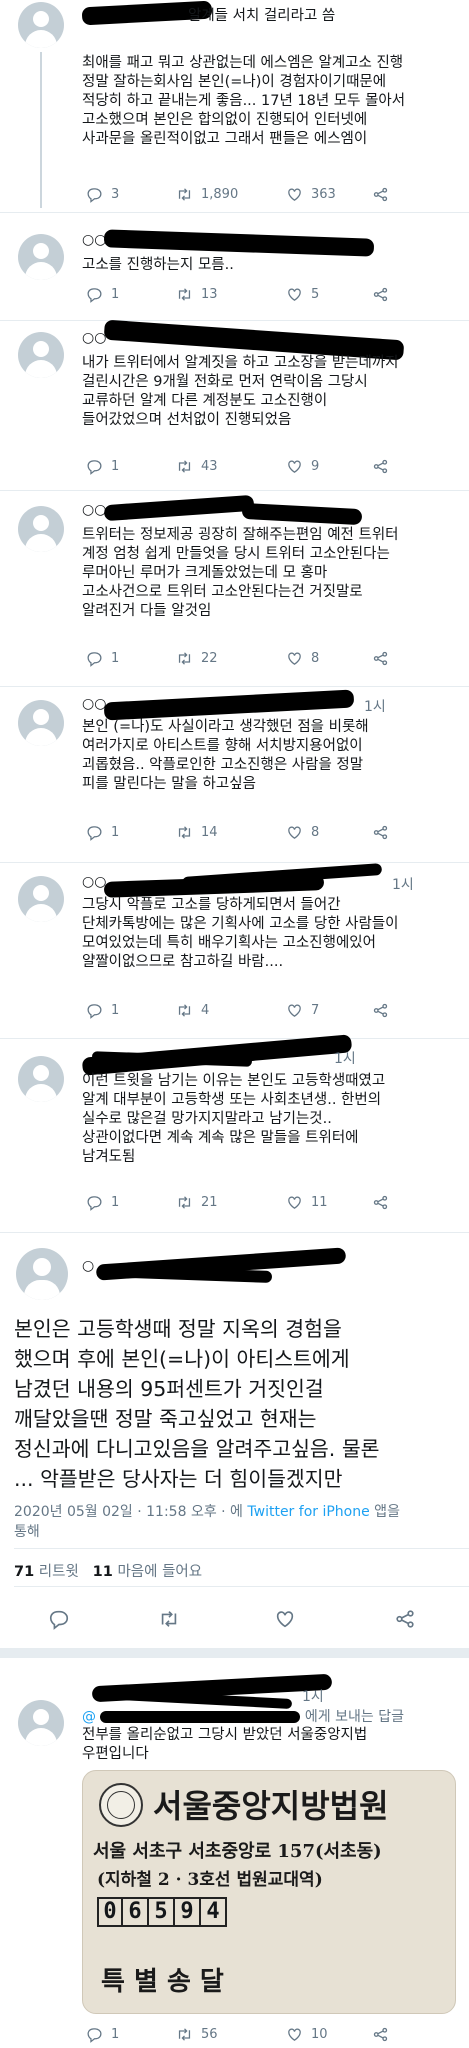  What do you see at coordinates (302, 466) in the screenshot?
I see `like-button: 9` at bounding box center [302, 466].